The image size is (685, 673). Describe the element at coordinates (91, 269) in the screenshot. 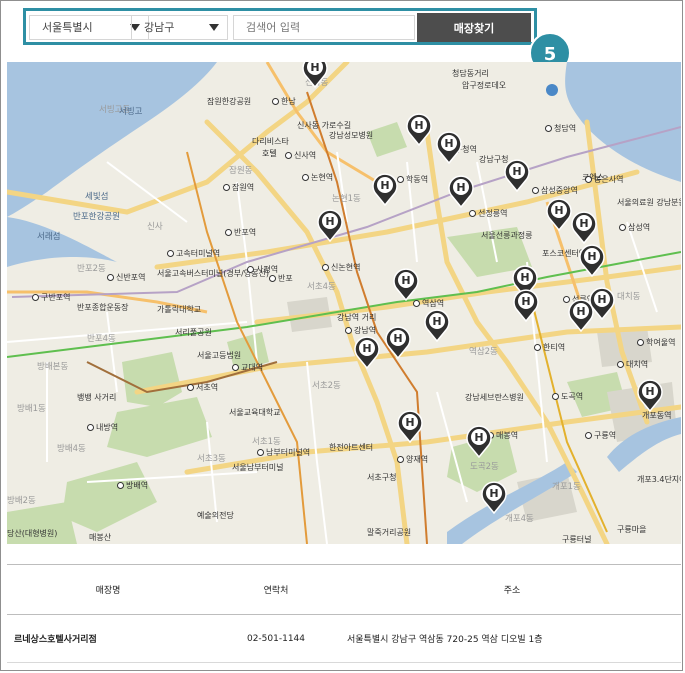

I see `map-label: 반포2동` at that location.